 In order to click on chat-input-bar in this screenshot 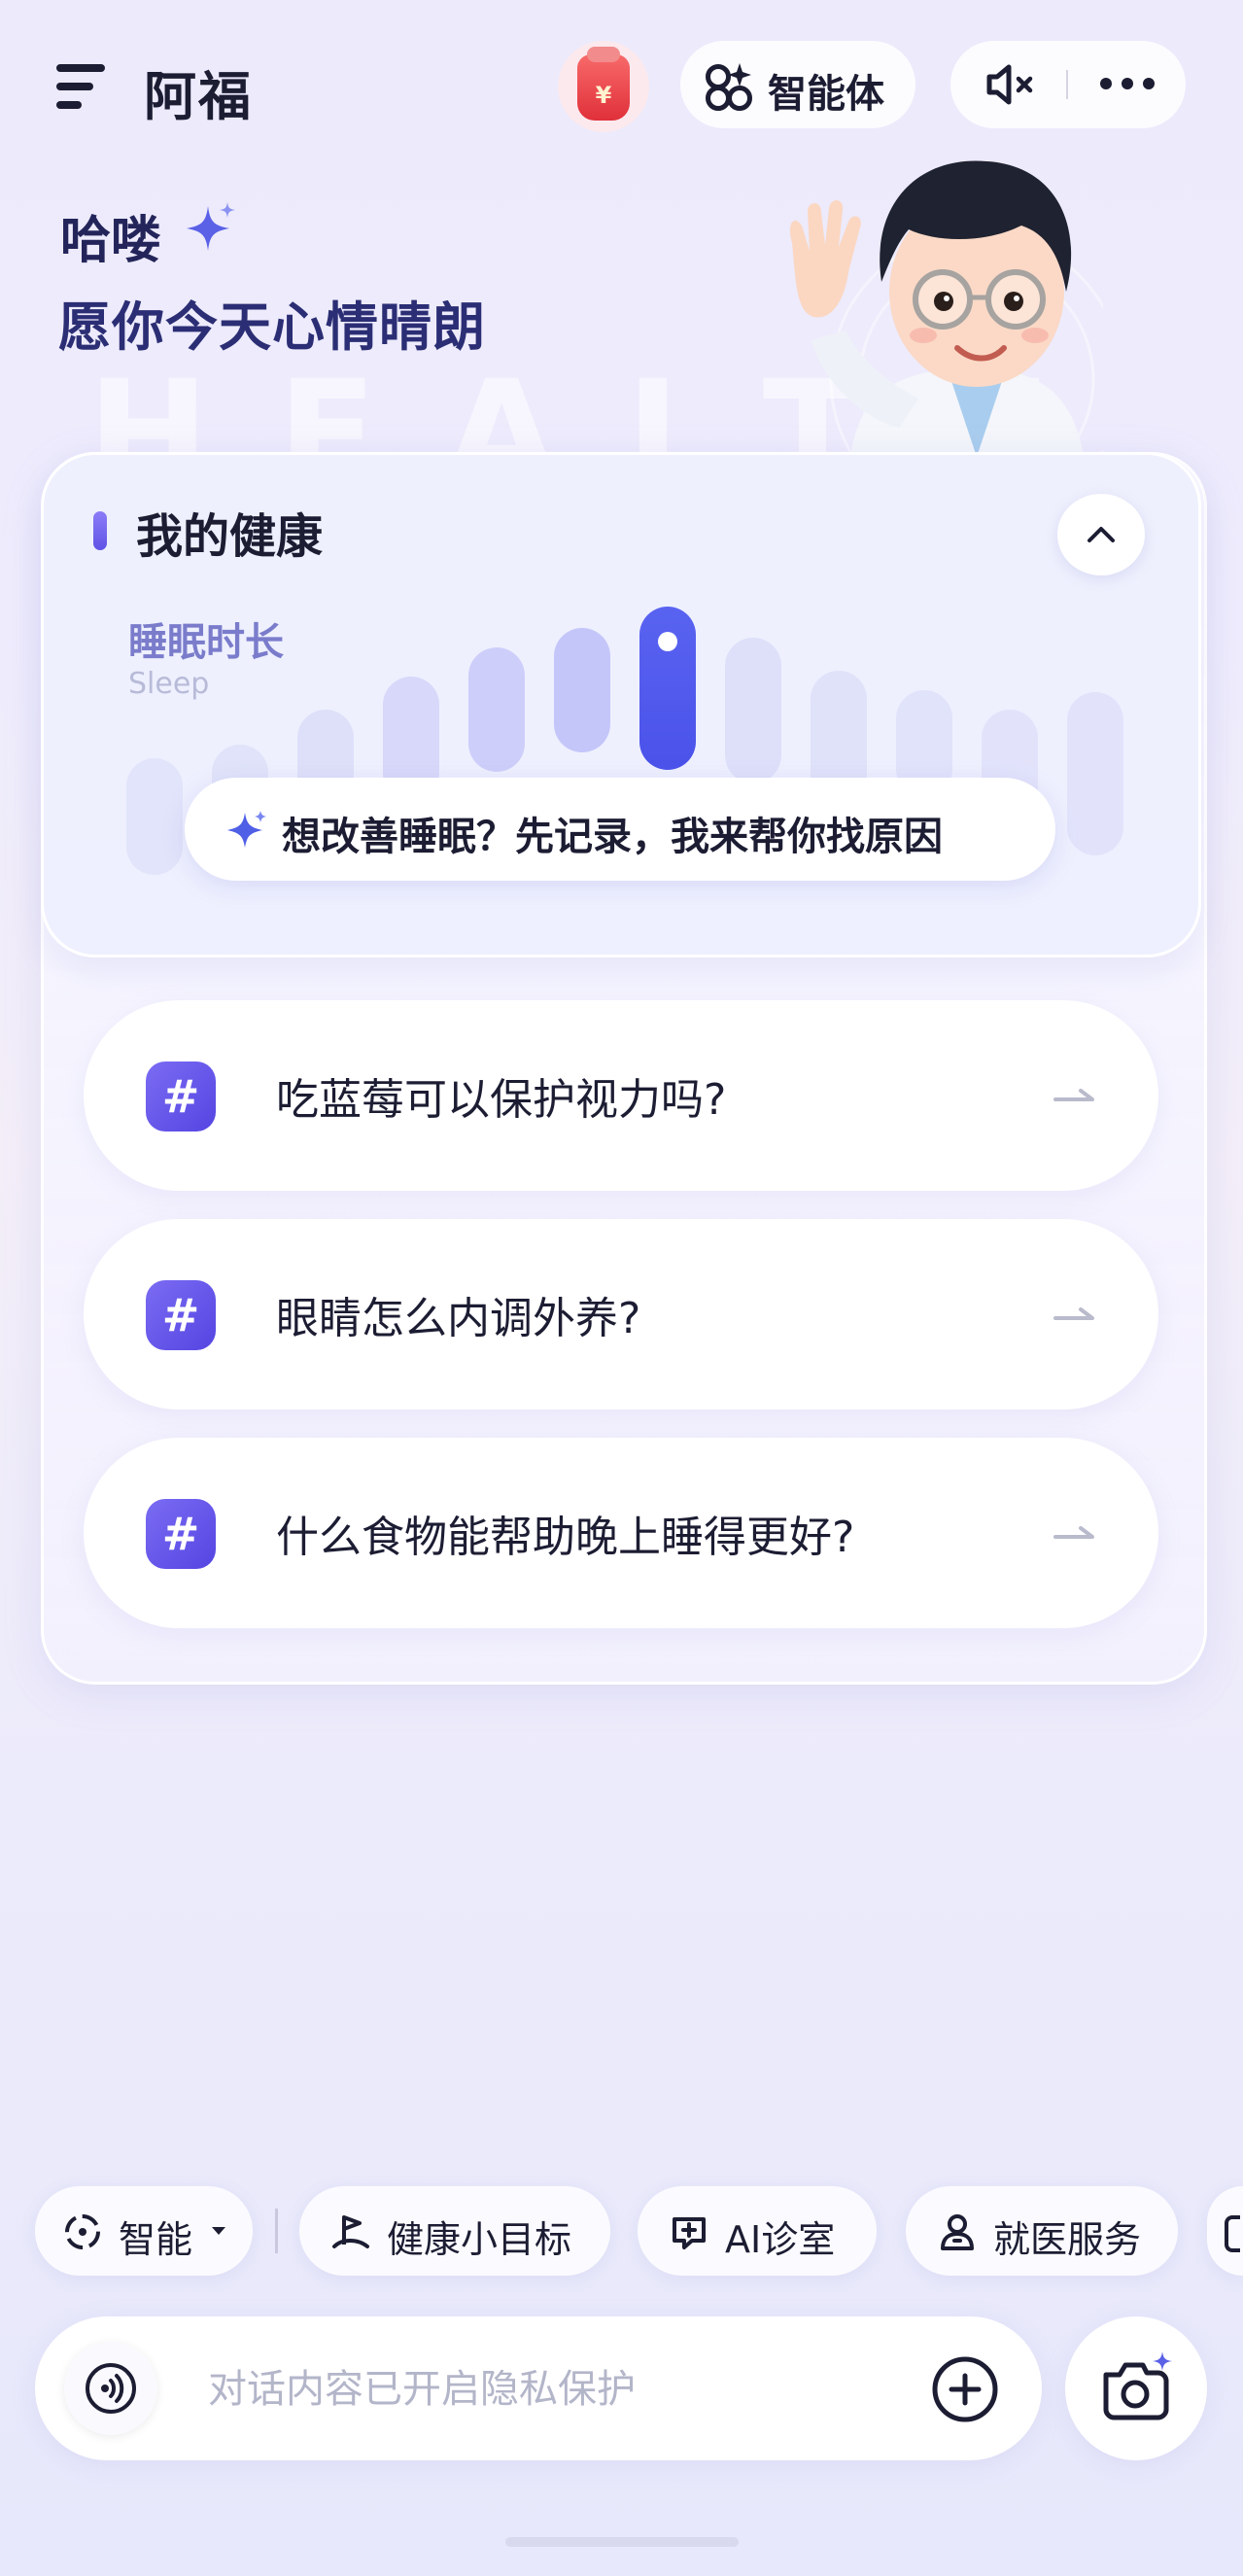, I will do `click(539, 2388)`.